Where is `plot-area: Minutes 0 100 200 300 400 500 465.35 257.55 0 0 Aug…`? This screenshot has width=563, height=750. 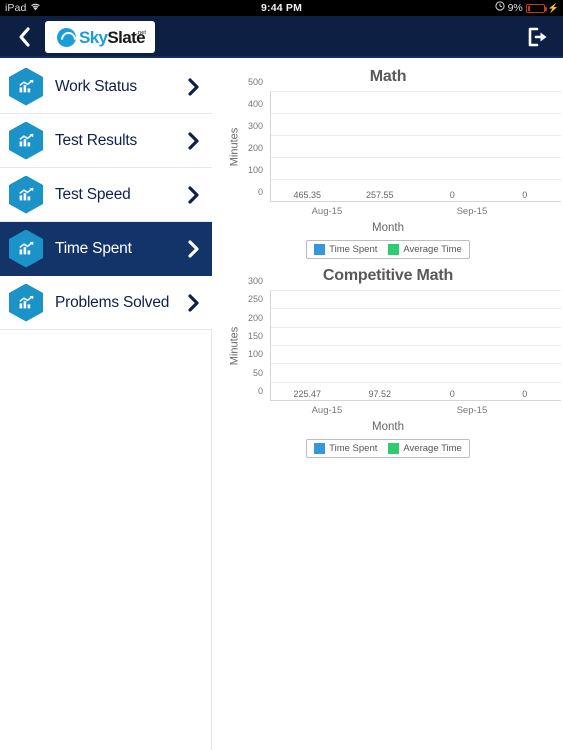
plot-area: Minutes 0 100 200 300 400 500 465.35 257.55 0 0 Aug… is located at coordinates (388, 147).